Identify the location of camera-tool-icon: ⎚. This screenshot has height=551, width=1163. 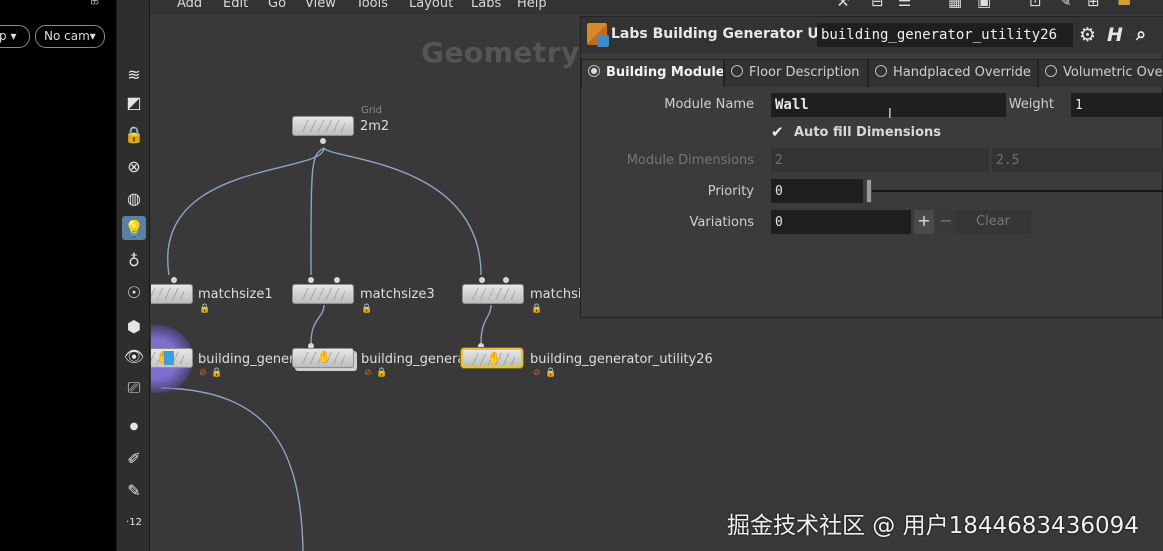
(134, 388).